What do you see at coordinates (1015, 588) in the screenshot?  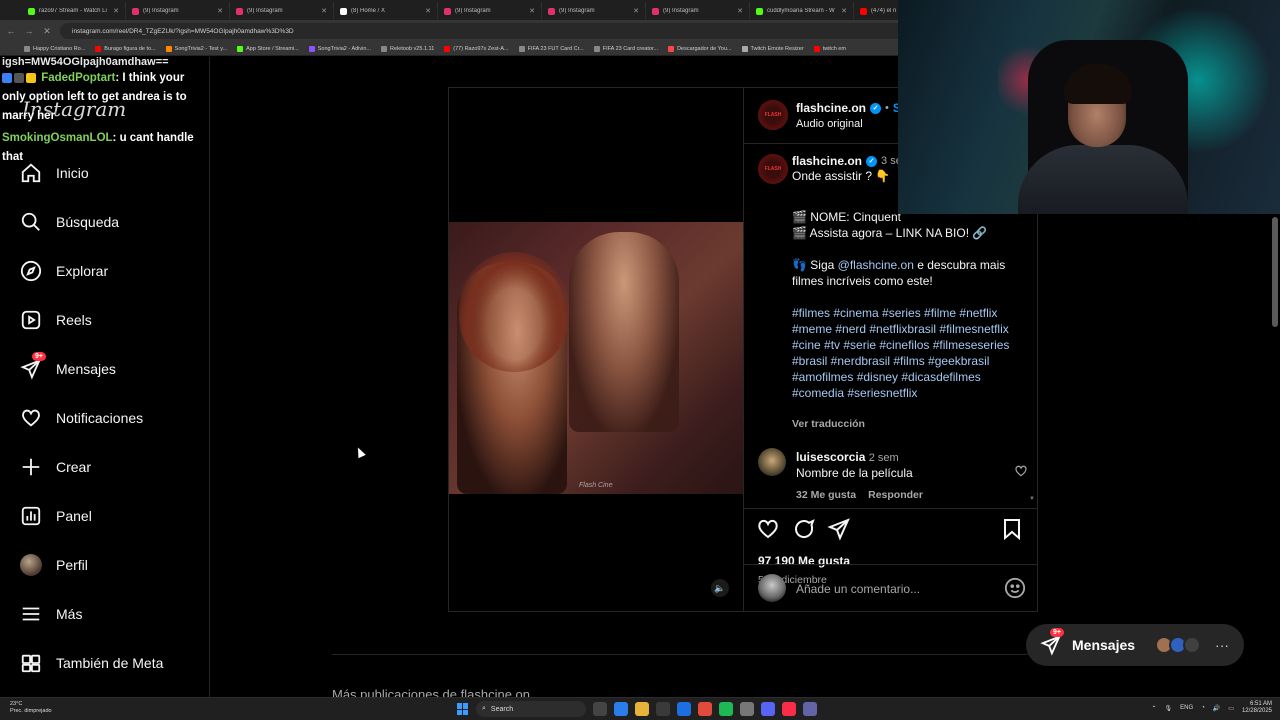 I see `emoji-icon` at bounding box center [1015, 588].